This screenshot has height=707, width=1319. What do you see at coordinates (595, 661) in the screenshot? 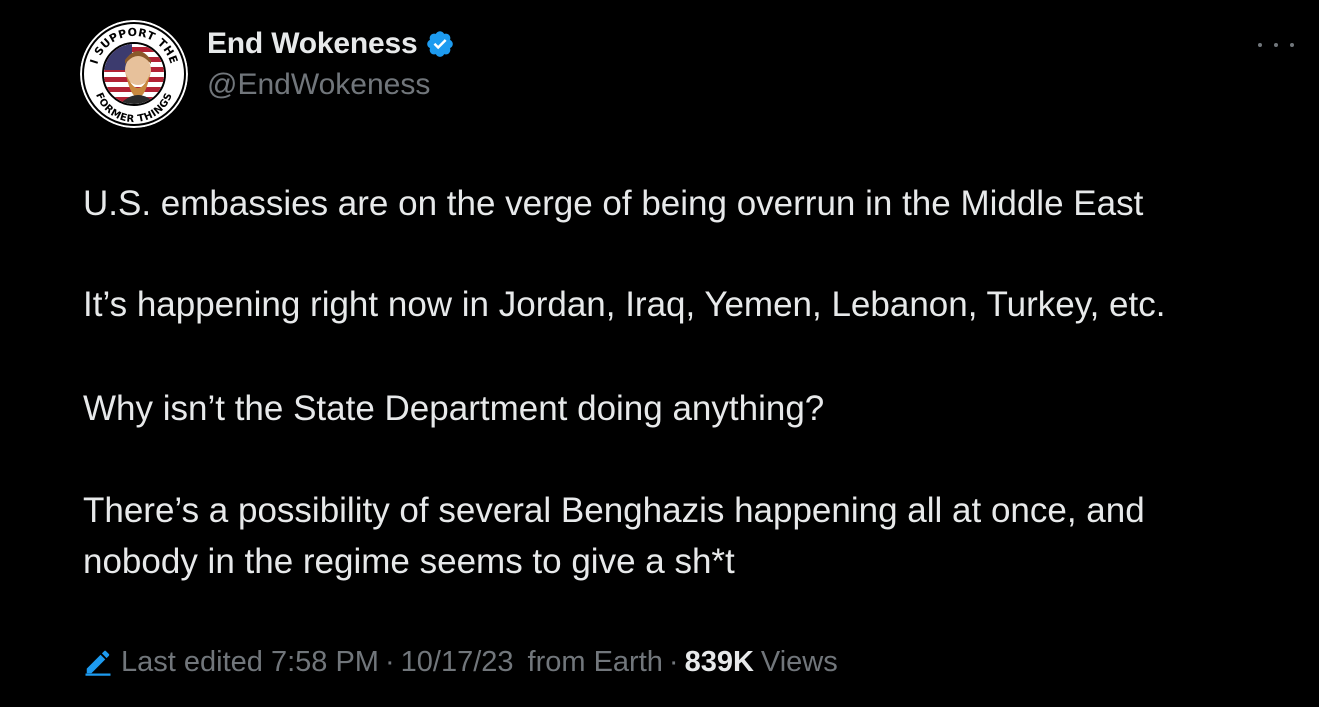
I see `tweet-location: from Earth` at bounding box center [595, 661].